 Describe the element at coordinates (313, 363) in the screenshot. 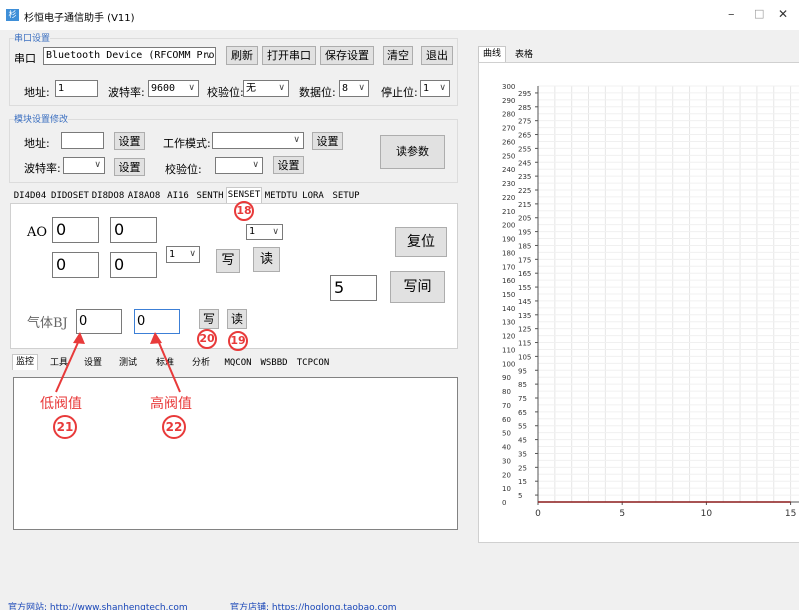

I see `tab-tcpcon: TCPCON` at that location.